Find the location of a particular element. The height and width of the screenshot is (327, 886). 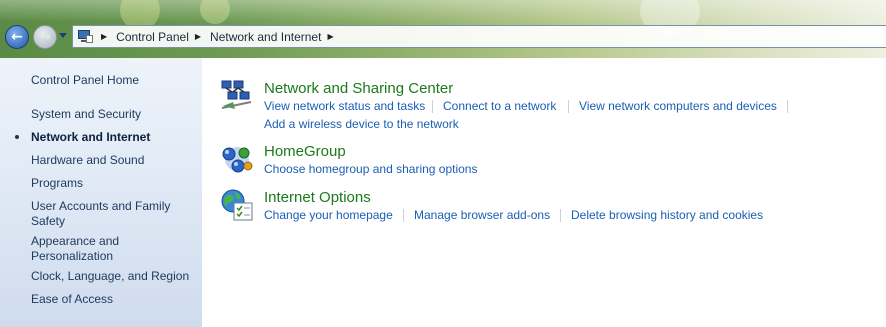

active-bullet-icon is located at coordinates (17, 137).